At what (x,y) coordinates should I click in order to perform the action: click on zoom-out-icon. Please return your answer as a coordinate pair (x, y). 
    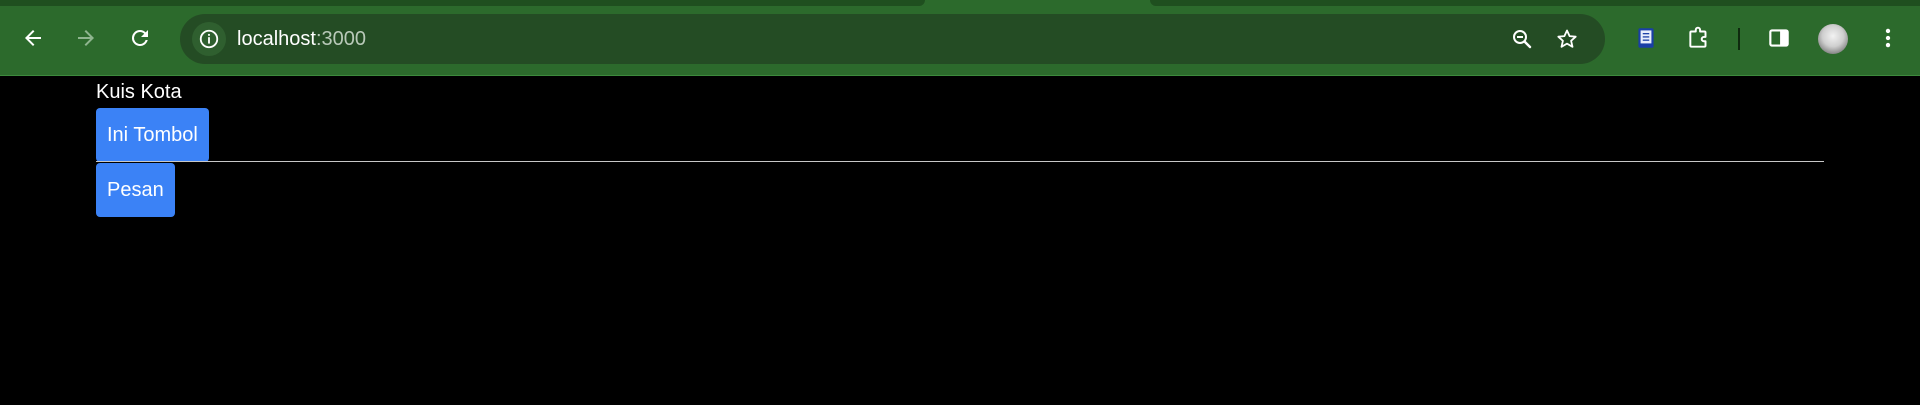
    Looking at the image, I should click on (1522, 39).